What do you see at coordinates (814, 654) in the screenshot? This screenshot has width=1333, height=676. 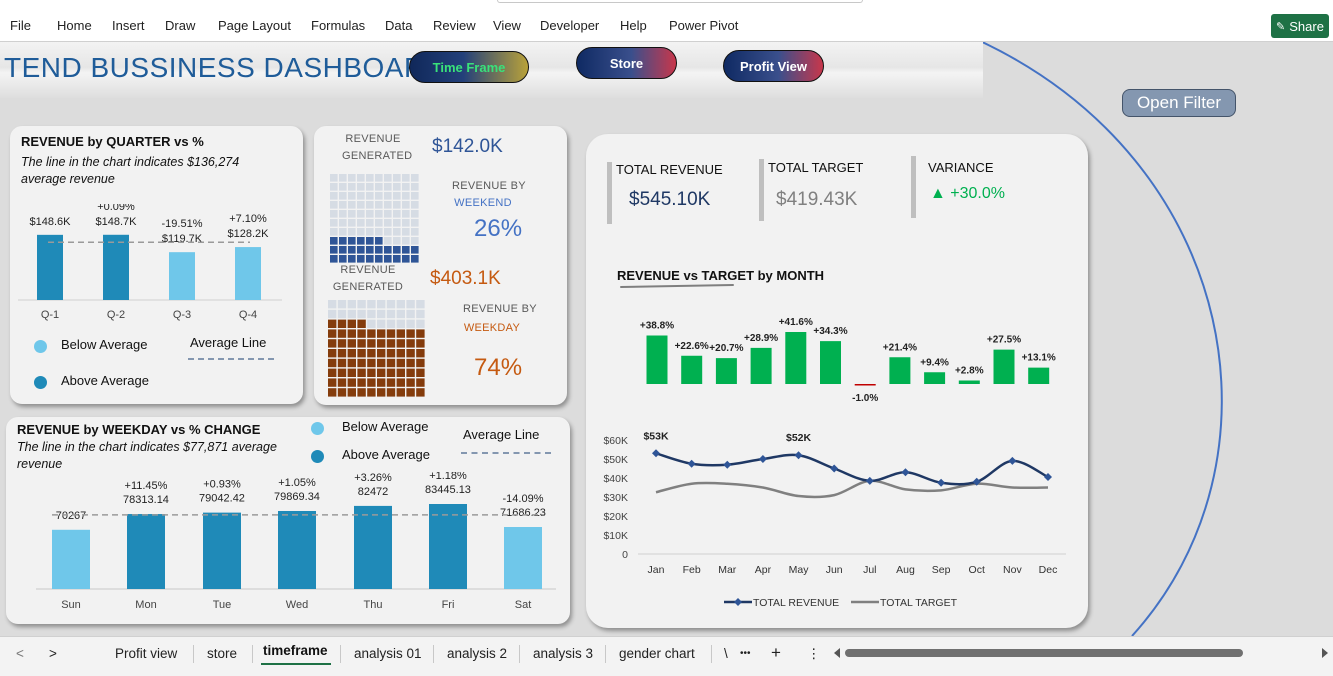 I see `sheet-options-icon: ⋮` at bounding box center [814, 654].